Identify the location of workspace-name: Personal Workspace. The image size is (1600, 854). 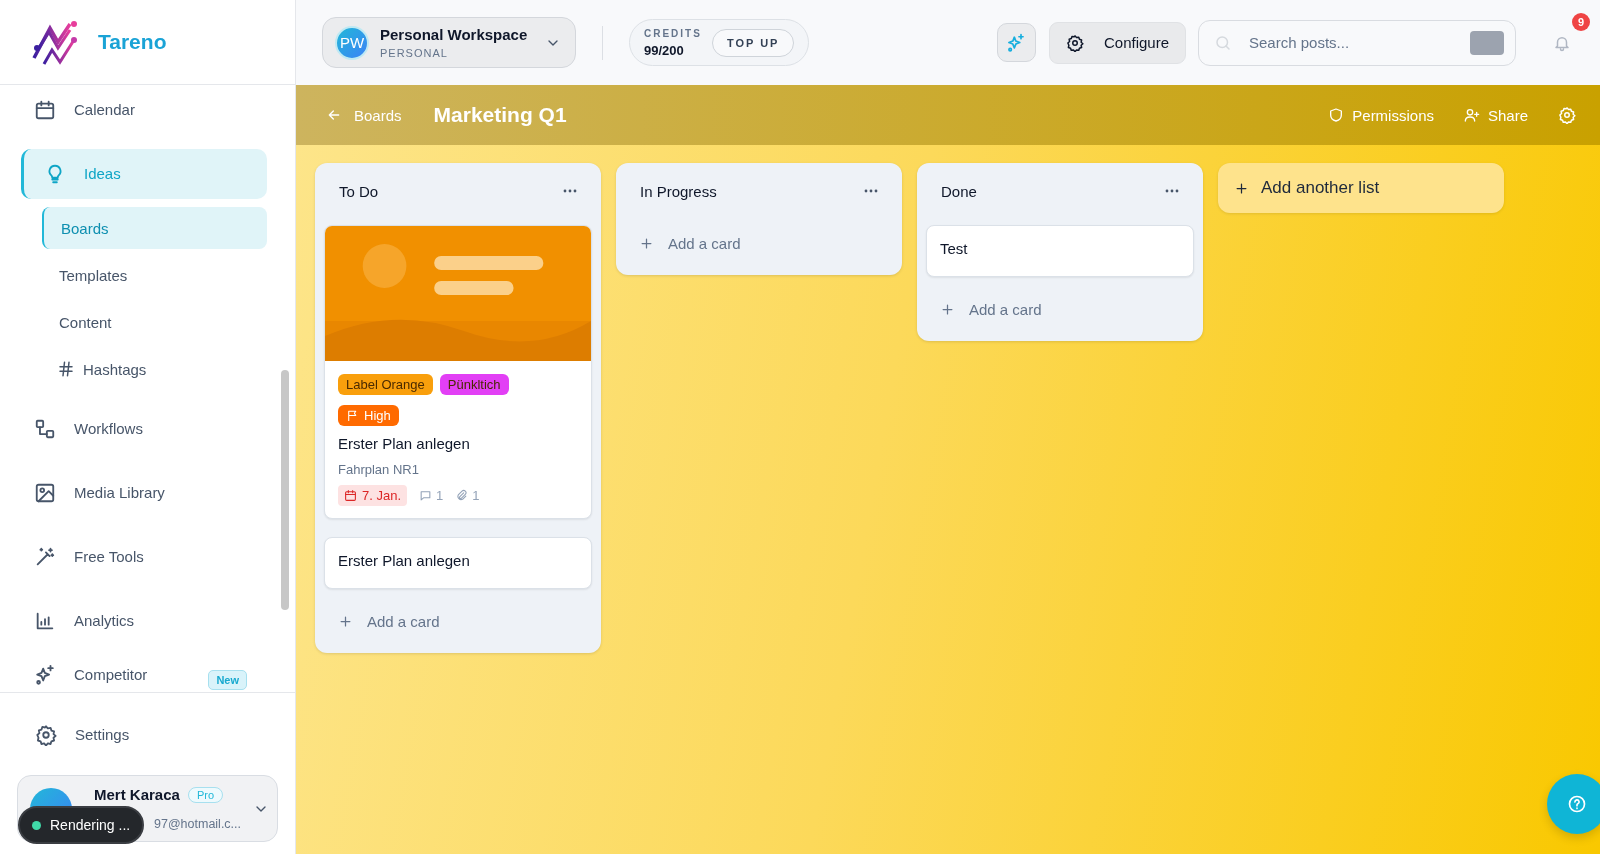
(454, 34).